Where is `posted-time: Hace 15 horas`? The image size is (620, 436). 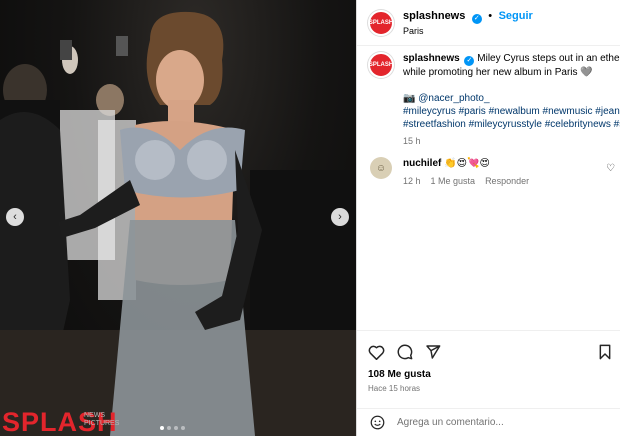
posted-time: Hace 15 horas is located at coordinates (394, 388).